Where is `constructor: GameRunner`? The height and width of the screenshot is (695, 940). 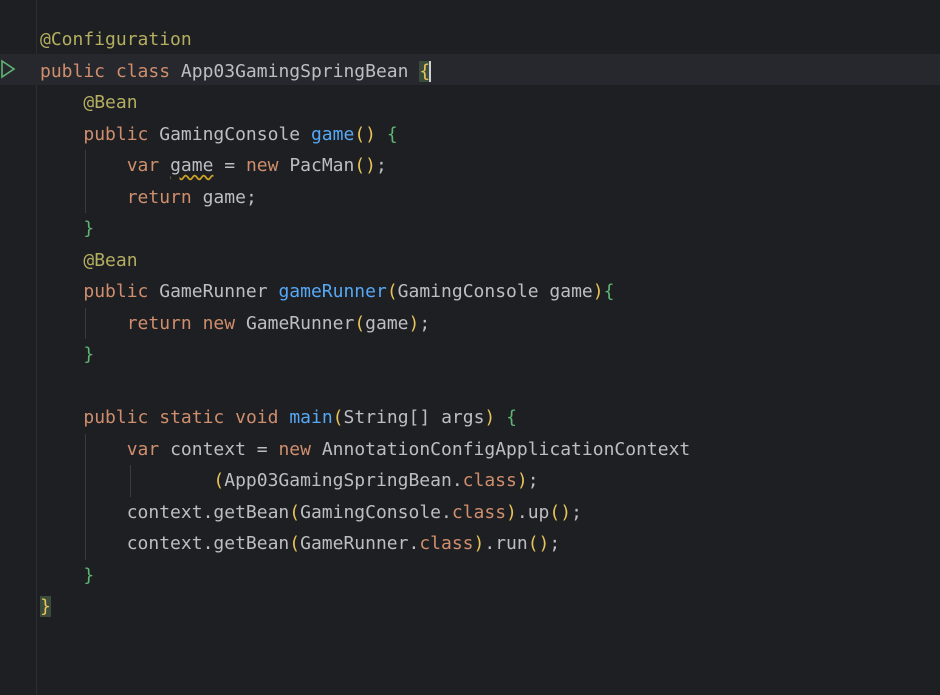 constructor: GameRunner is located at coordinates (300, 323).